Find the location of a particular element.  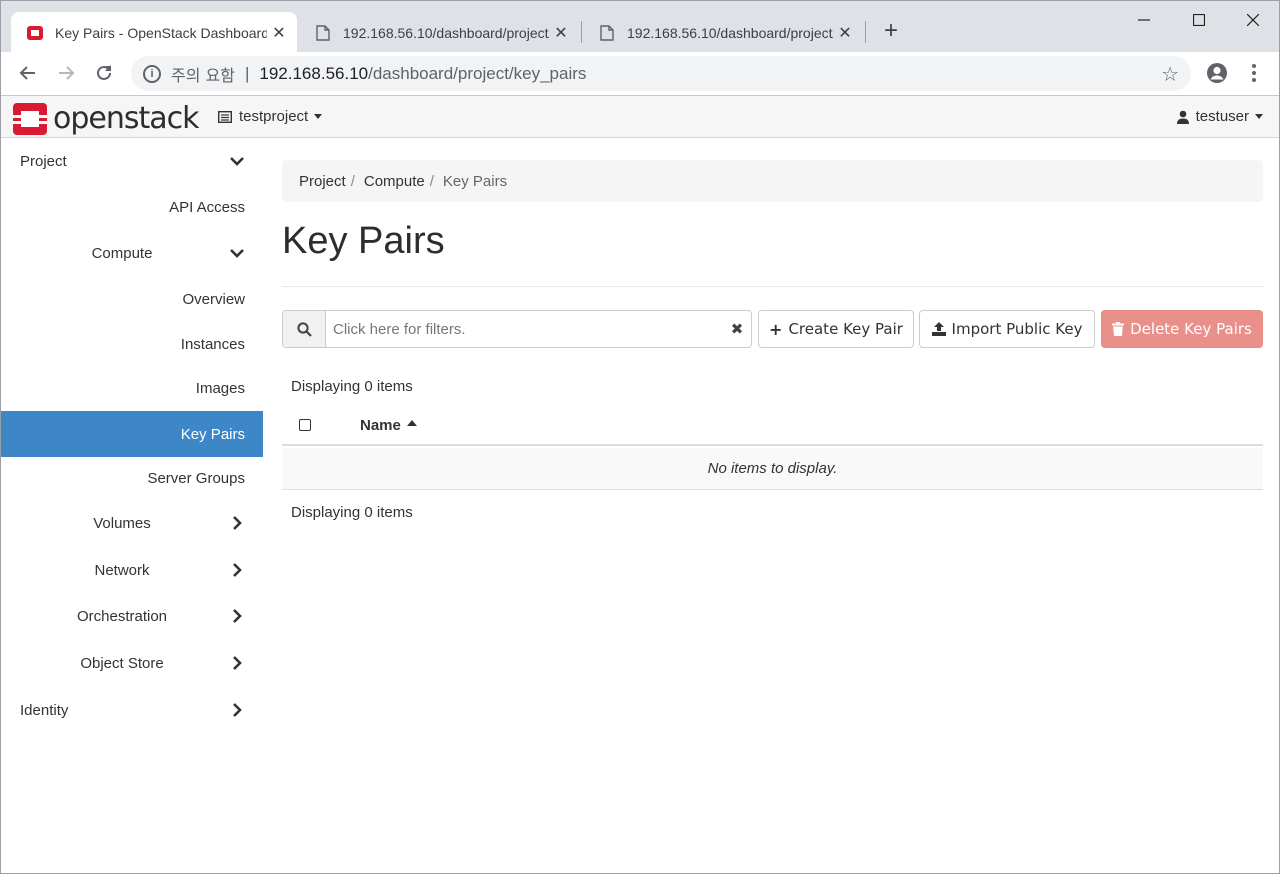

sidebar-item-label: Network is located at coordinates (122, 570).